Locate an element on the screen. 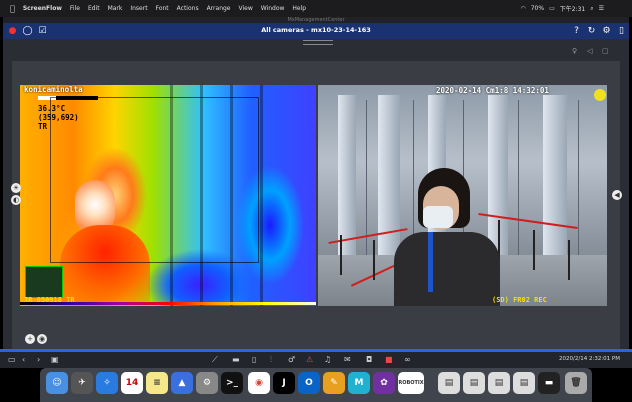  screenflow-icon: ✿ is located at coordinates (384, 383).